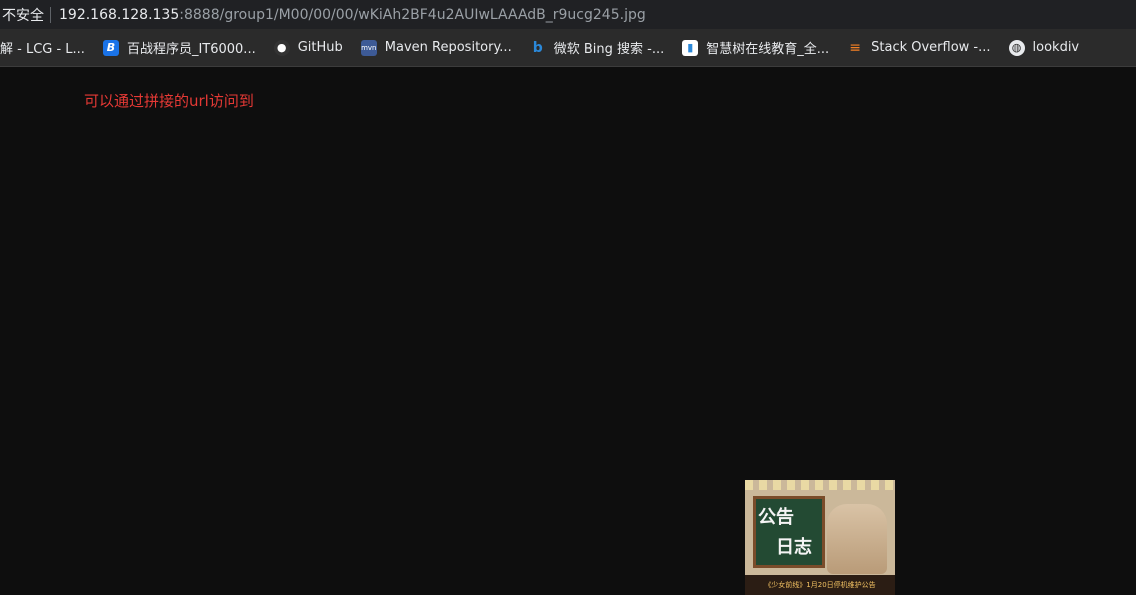  What do you see at coordinates (789, 532) in the screenshot?
I see `chalkboard: 公告 日志` at bounding box center [789, 532].